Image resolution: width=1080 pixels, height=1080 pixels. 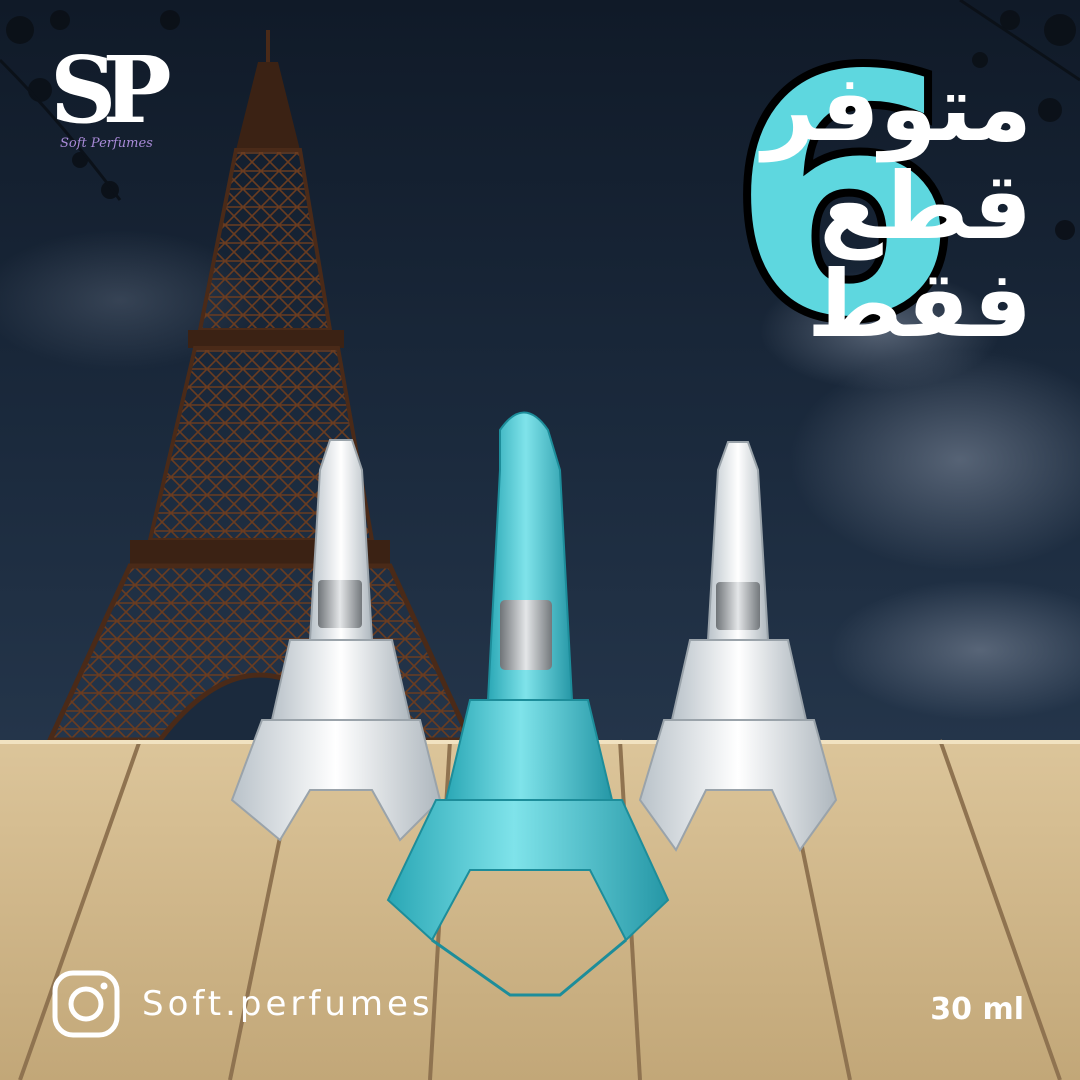 What do you see at coordinates (288, 1004) in the screenshot?
I see `instagram-handle-text: Soft.perfumes` at bounding box center [288, 1004].